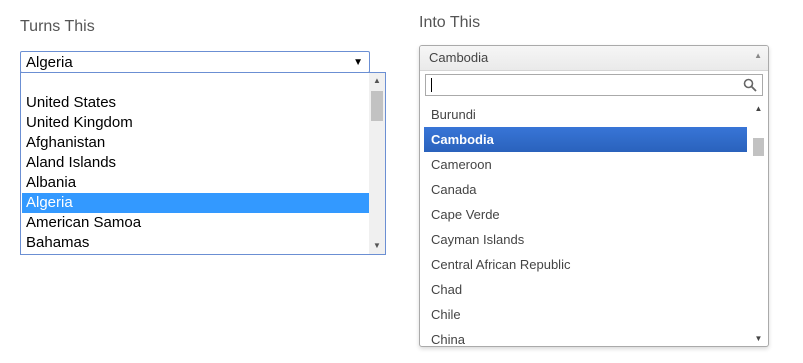  What do you see at coordinates (195, 243) in the screenshot?
I see `native-option: Bahamas` at bounding box center [195, 243].